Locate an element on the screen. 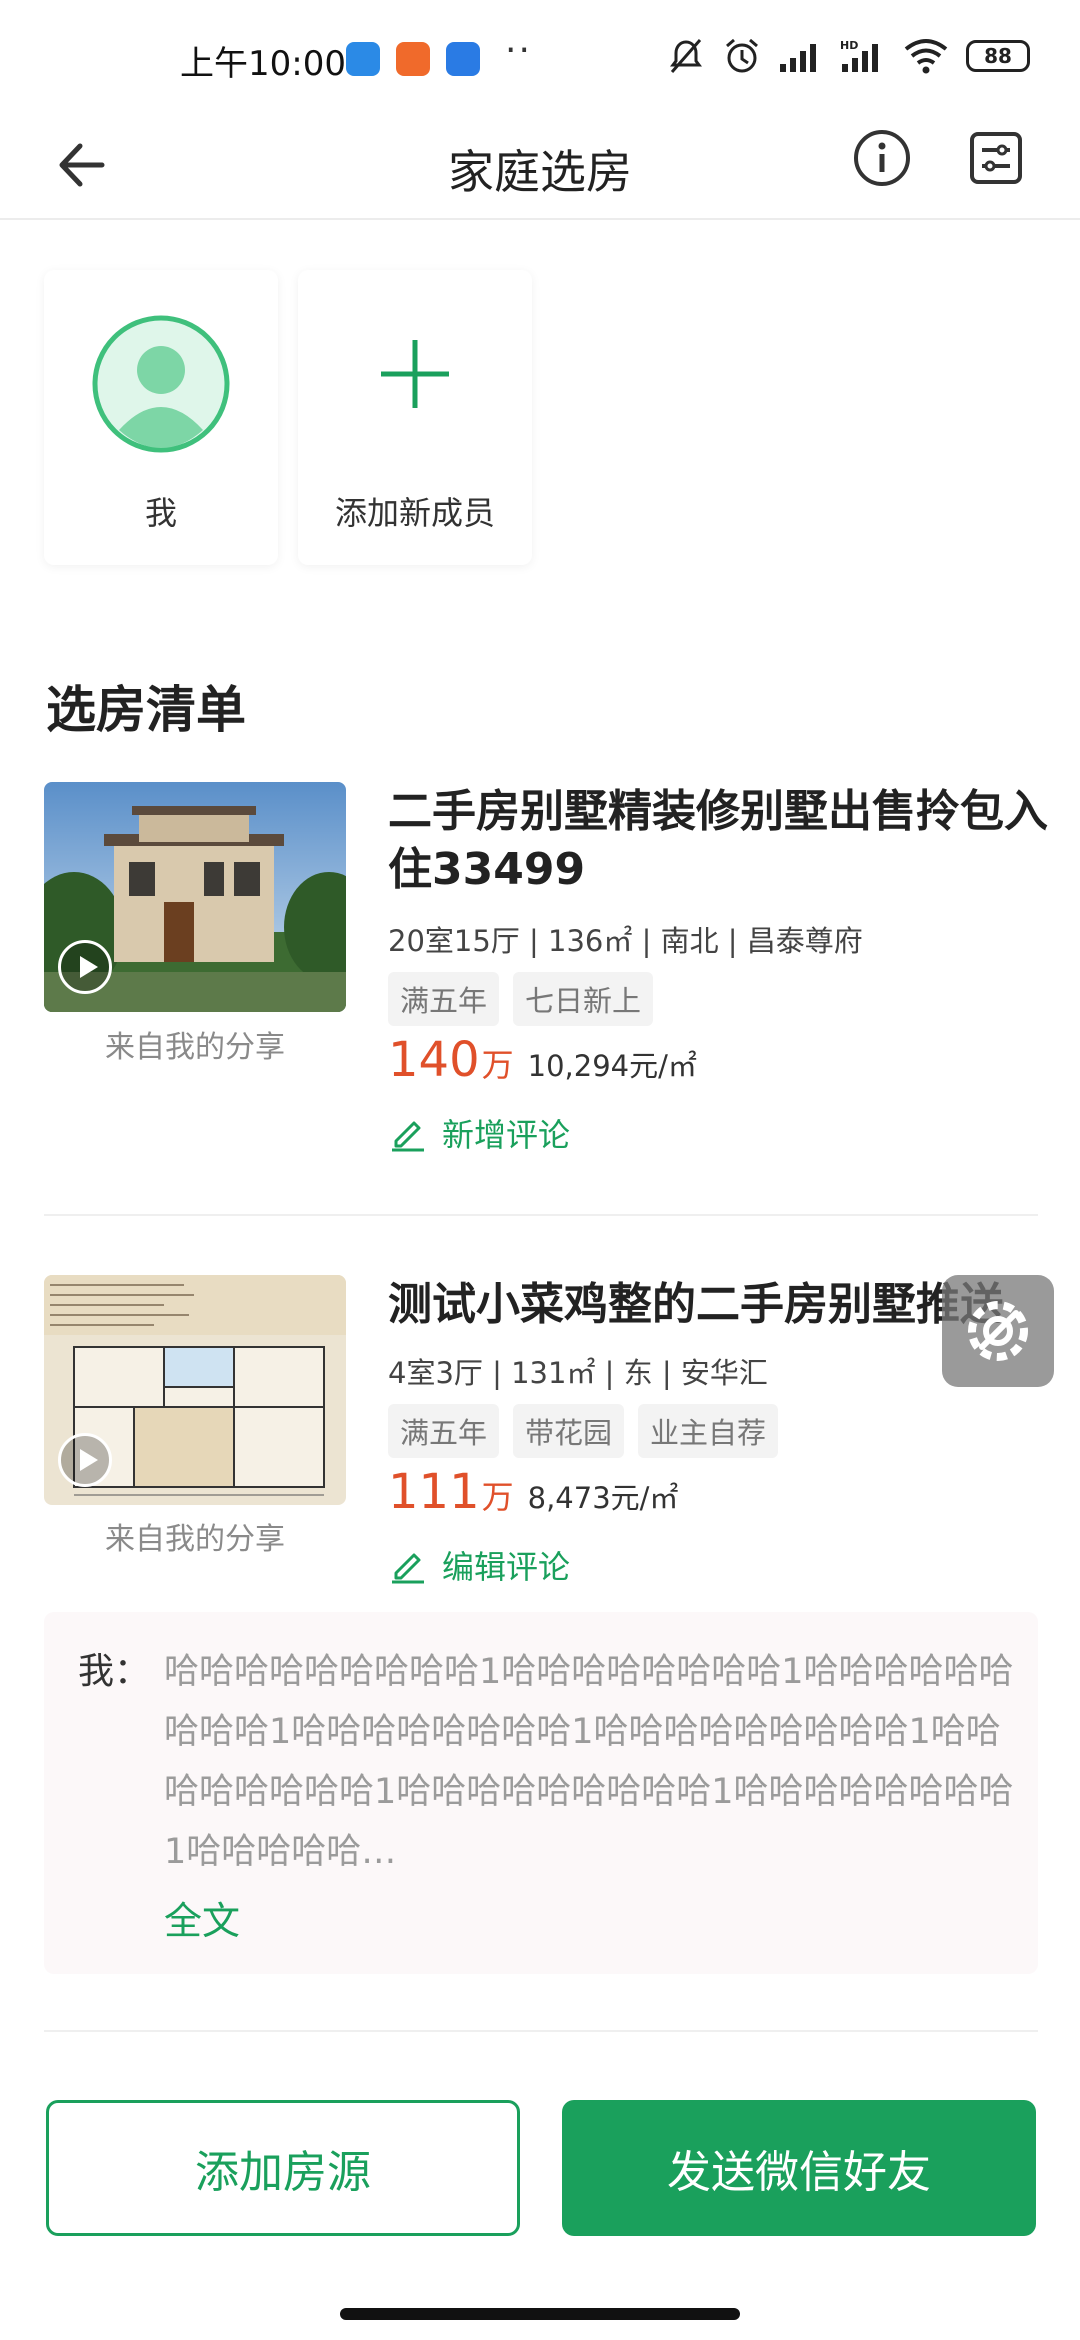  nav-bar: 家庭选房 is located at coordinates (540, 165).